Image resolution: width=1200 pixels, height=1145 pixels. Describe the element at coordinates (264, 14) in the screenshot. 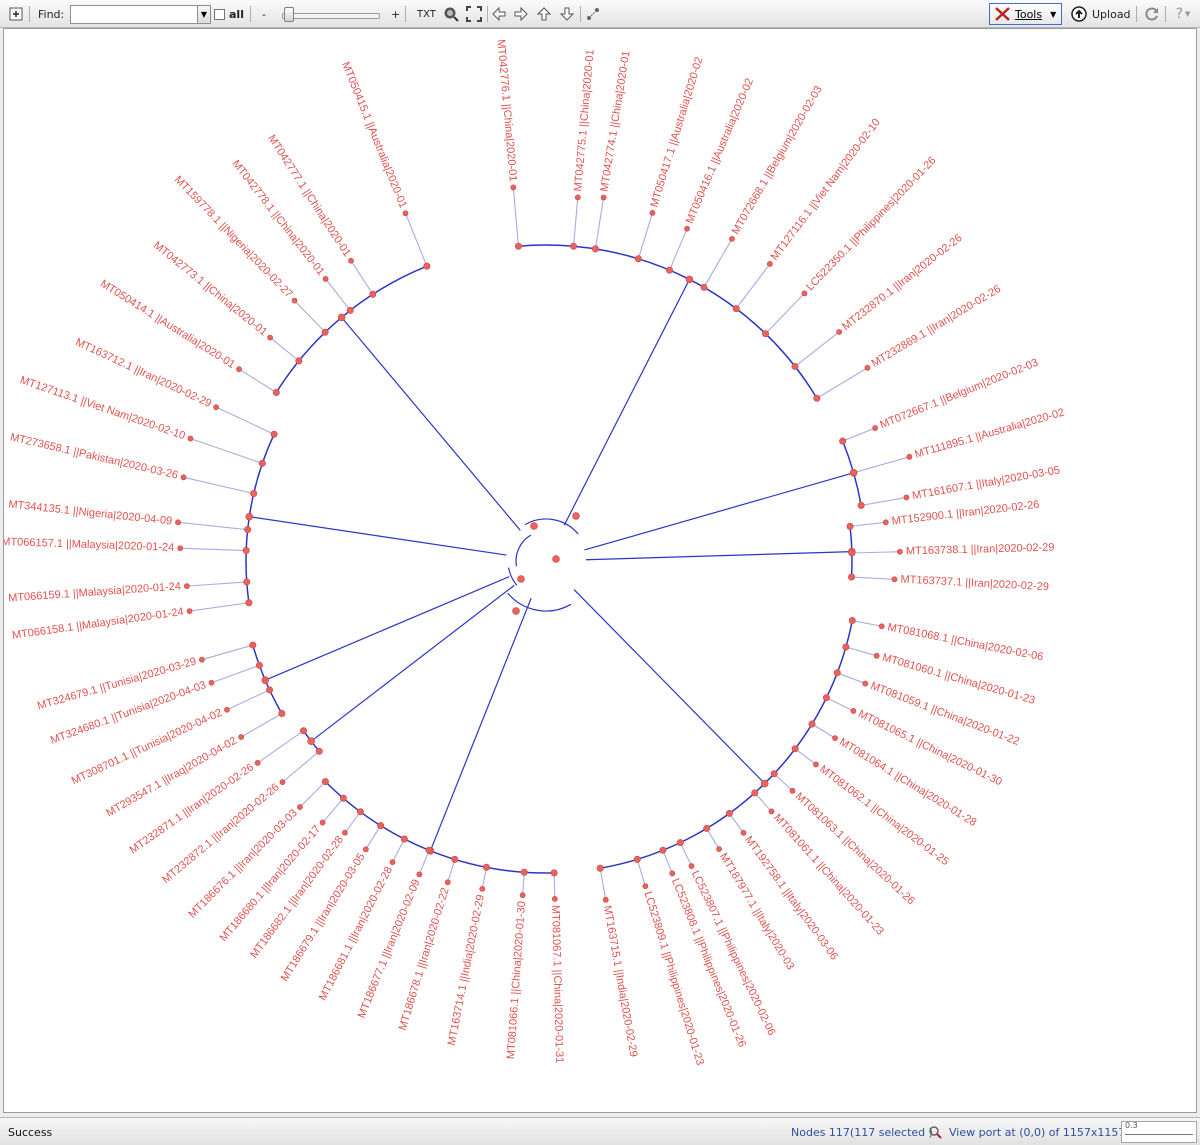

I see `zoom-out-button: -` at that location.